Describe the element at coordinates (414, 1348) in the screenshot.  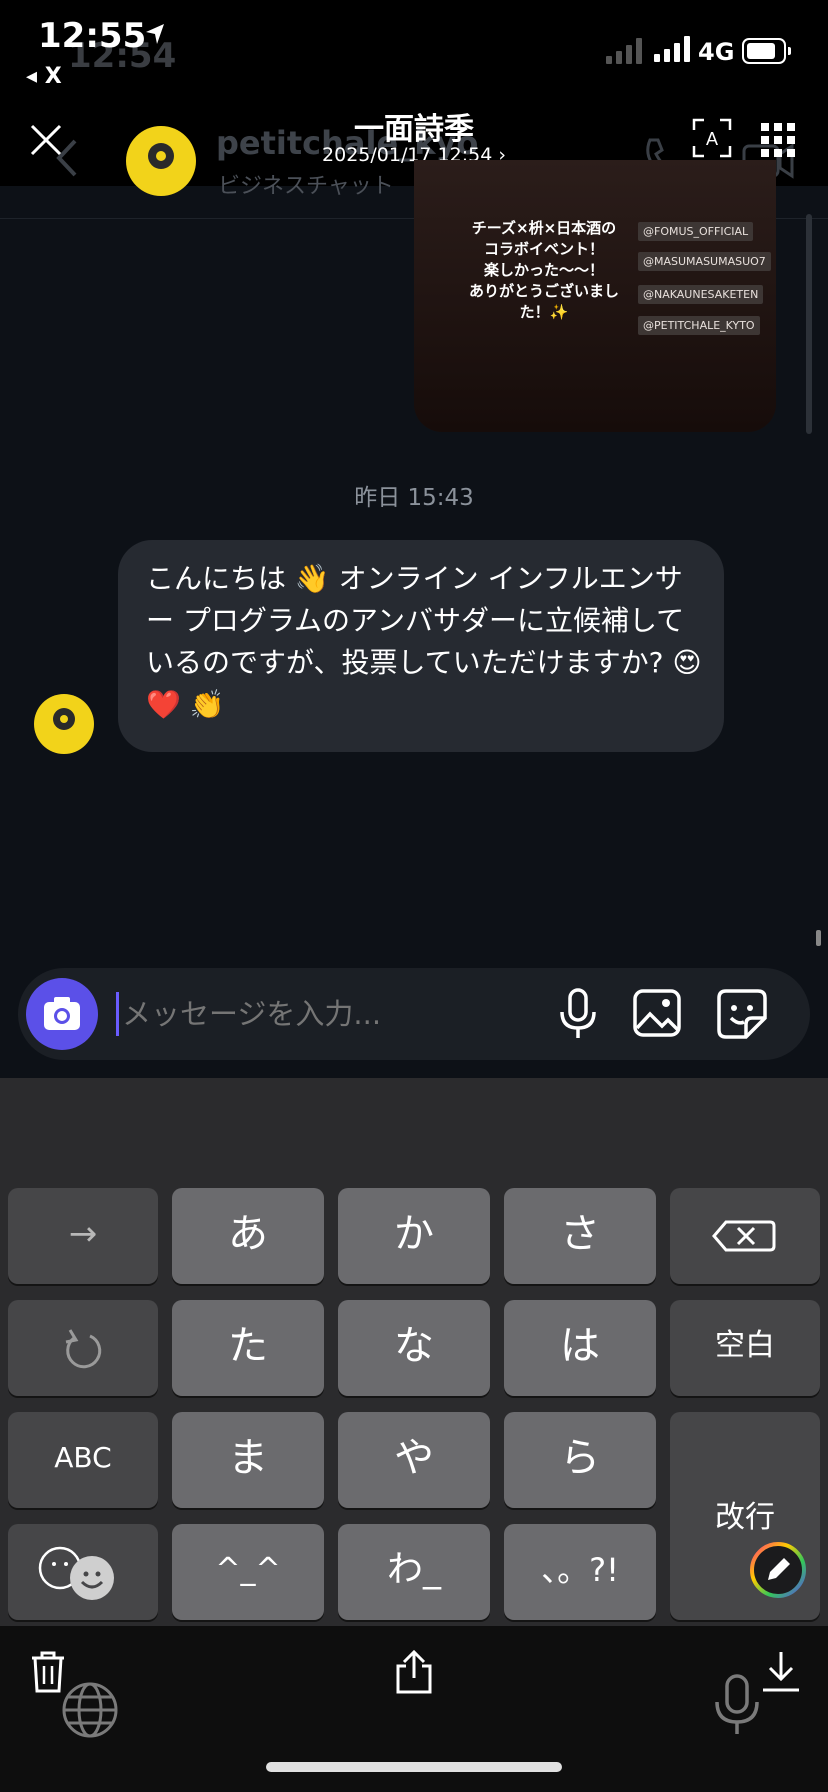
I see `key-na: な` at that location.